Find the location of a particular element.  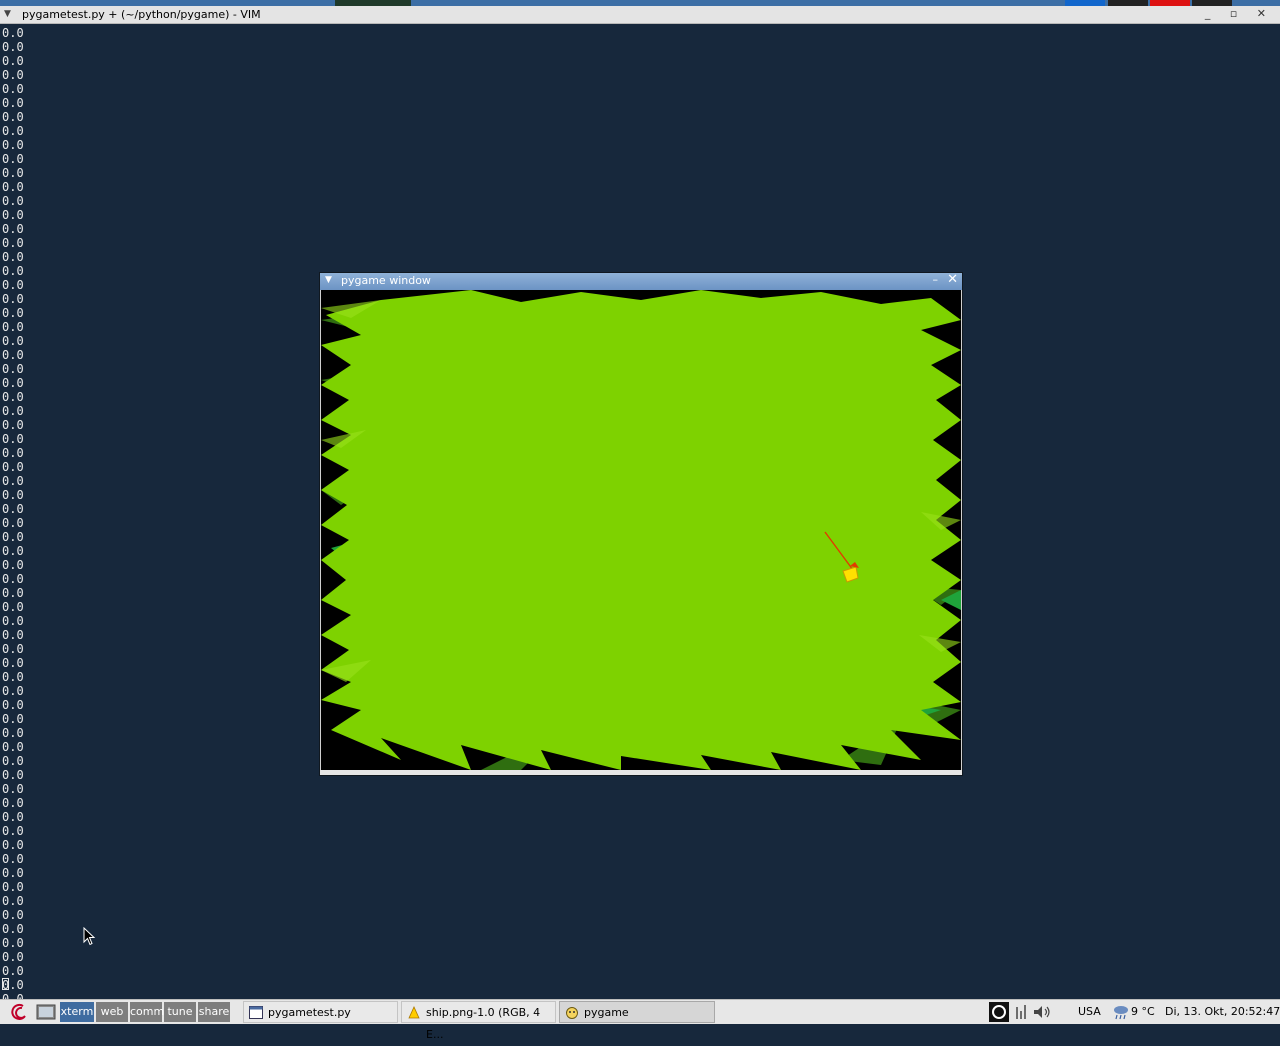

vim-window-title: pygametest.py + (~/python/pygame) - VIM is located at coordinates (141, 14).